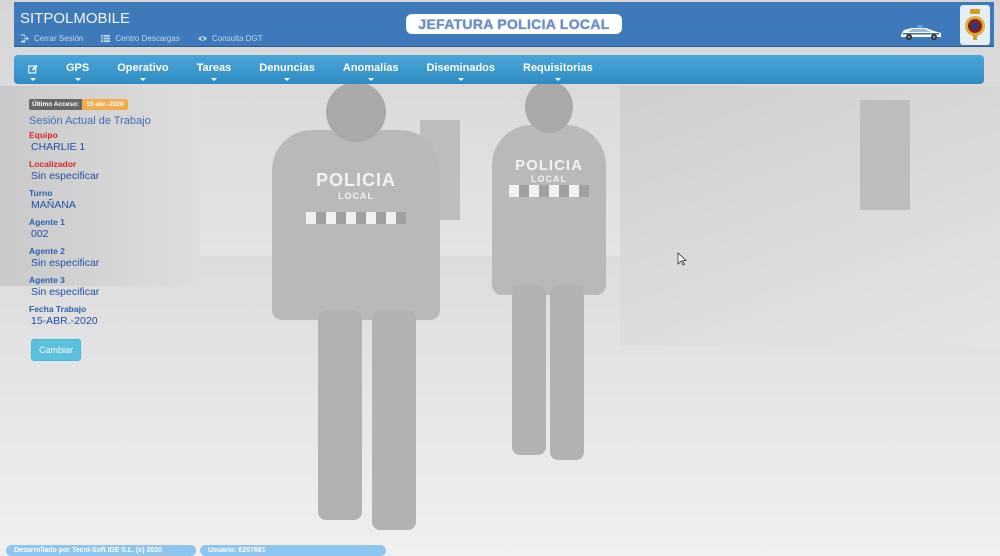 The height and width of the screenshot is (556, 1000). What do you see at coordinates (75, 18) in the screenshot?
I see `app-brand: SITPOLMOBILE` at bounding box center [75, 18].